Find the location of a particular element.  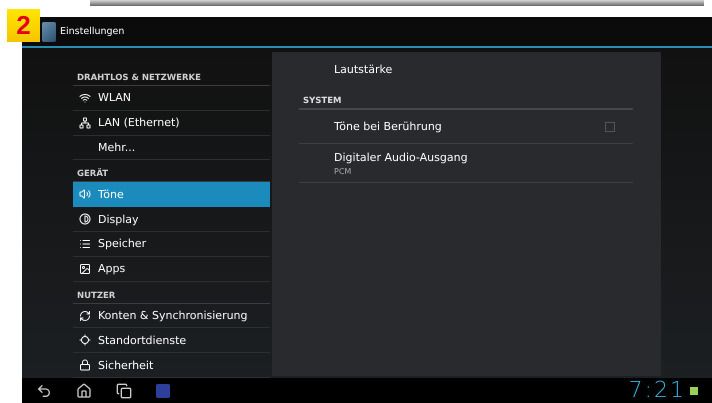

sidebar-item: Apps is located at coordinates (171, 269).